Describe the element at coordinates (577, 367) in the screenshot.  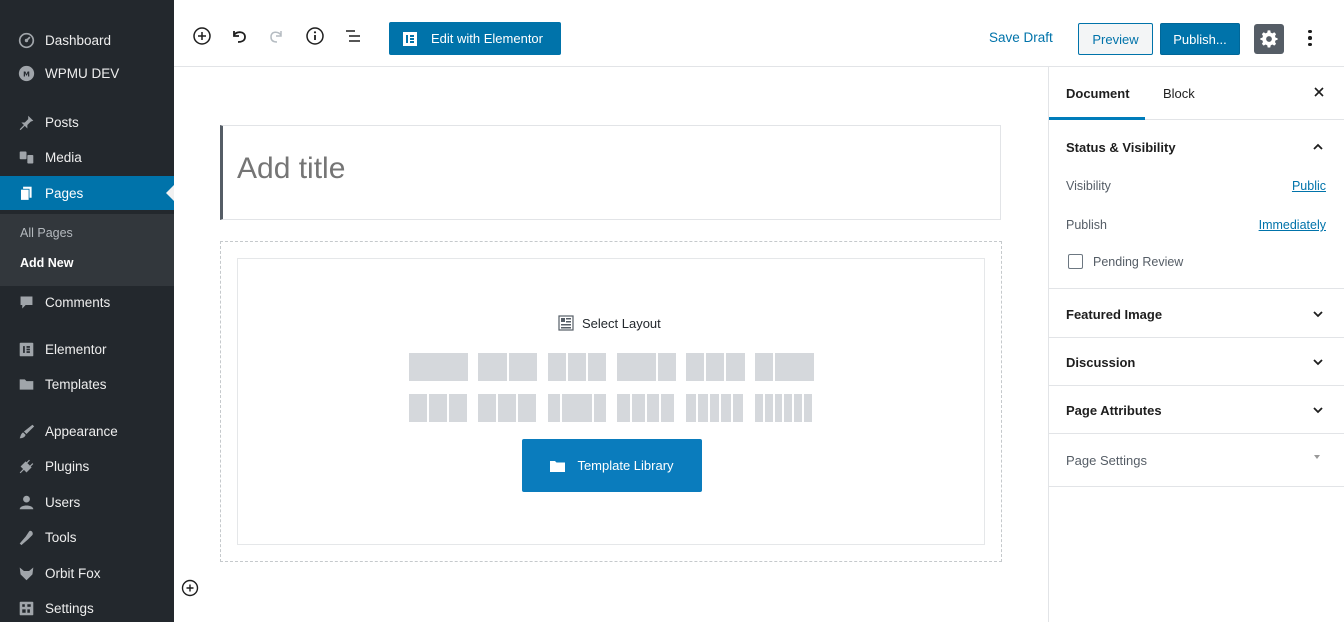
I see `layout-option-3-col` at that location.